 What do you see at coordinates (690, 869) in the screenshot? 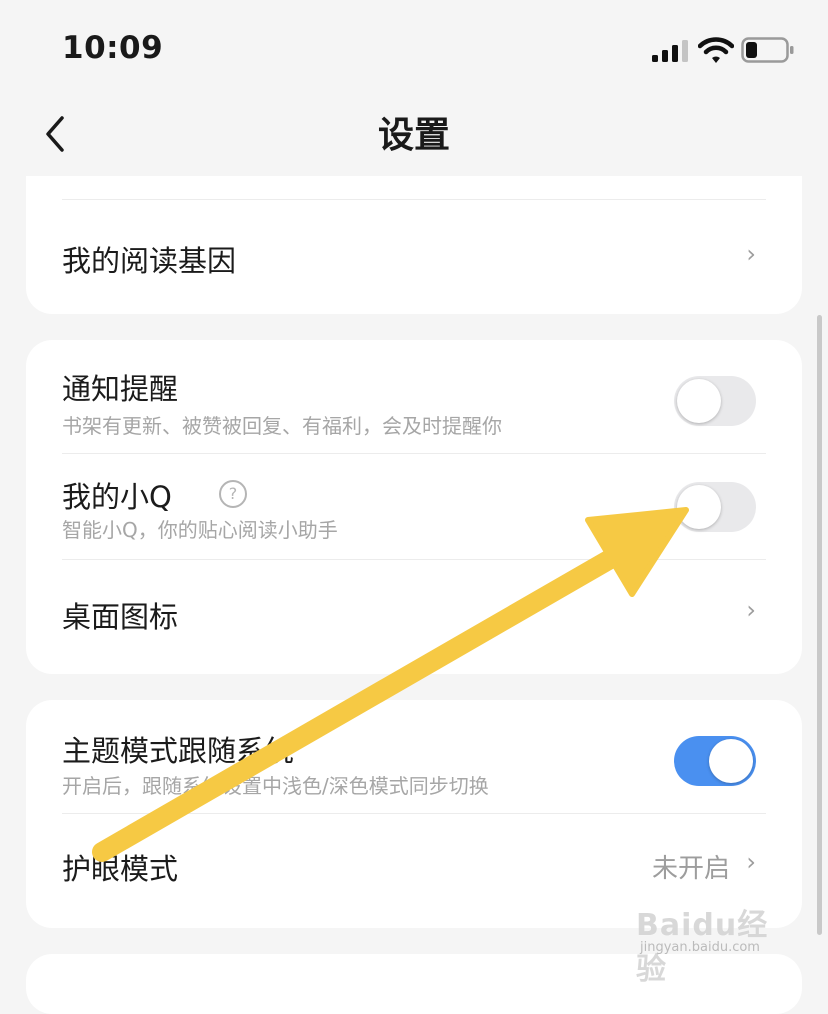
I see `eye-mode-value: 未开启` at bounding box center [690, 869].